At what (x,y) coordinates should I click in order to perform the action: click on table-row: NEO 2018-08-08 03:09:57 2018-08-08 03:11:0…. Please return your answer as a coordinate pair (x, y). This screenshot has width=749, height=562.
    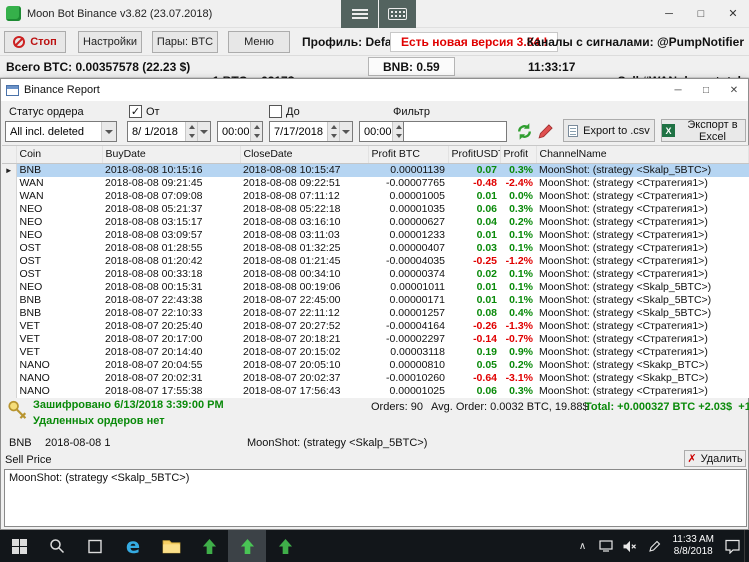
    Looking at the image, I should click on (375, 235).